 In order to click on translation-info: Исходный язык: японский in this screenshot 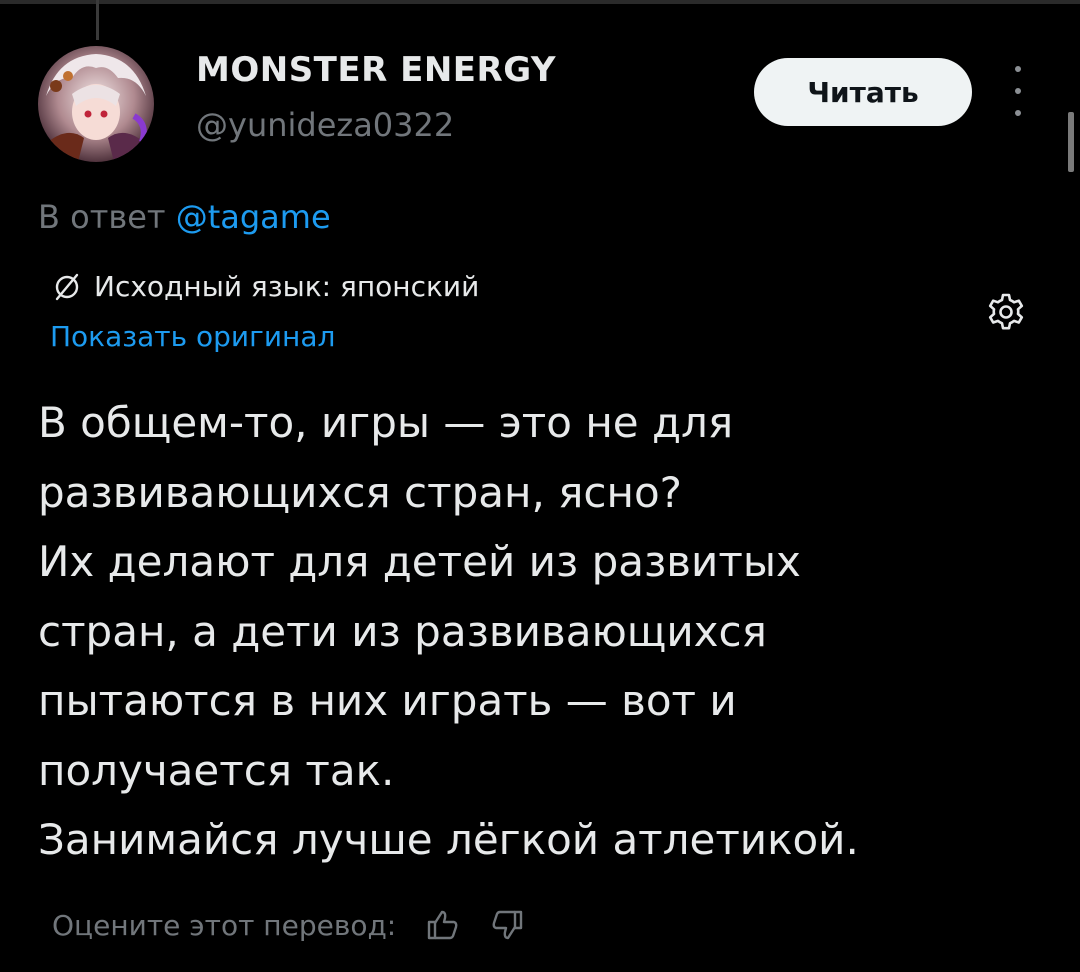, I will do `click(265, 286)`.